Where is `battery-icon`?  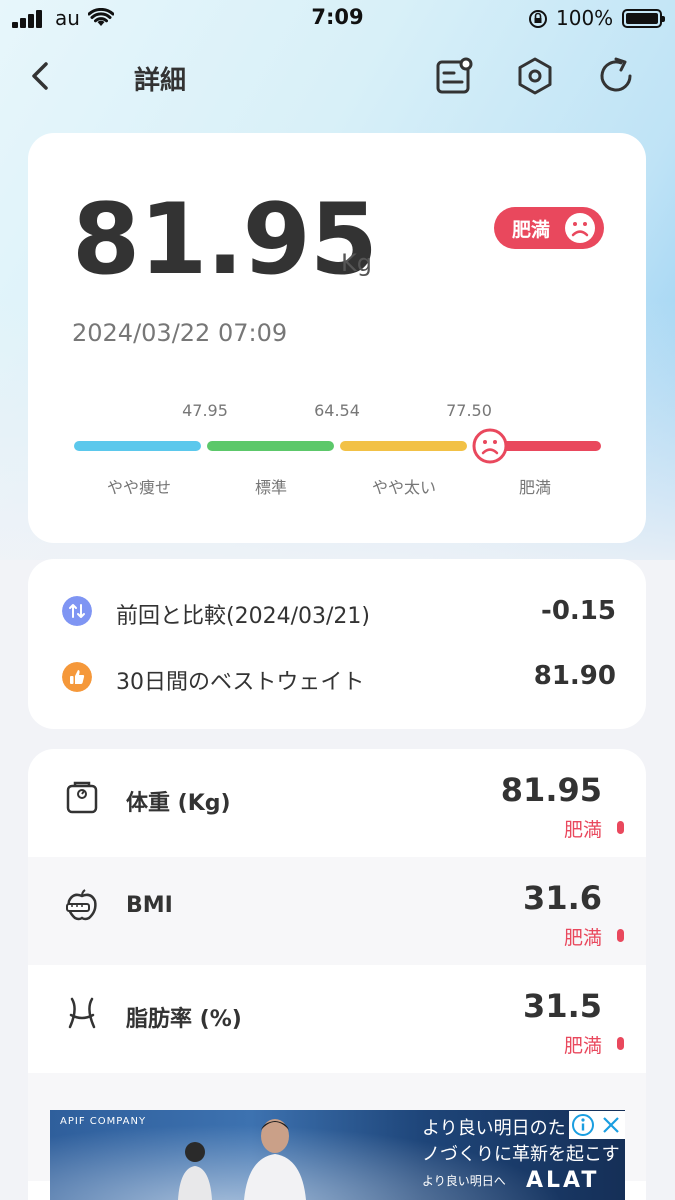 battery-icon is located at coordinates (643, 18).